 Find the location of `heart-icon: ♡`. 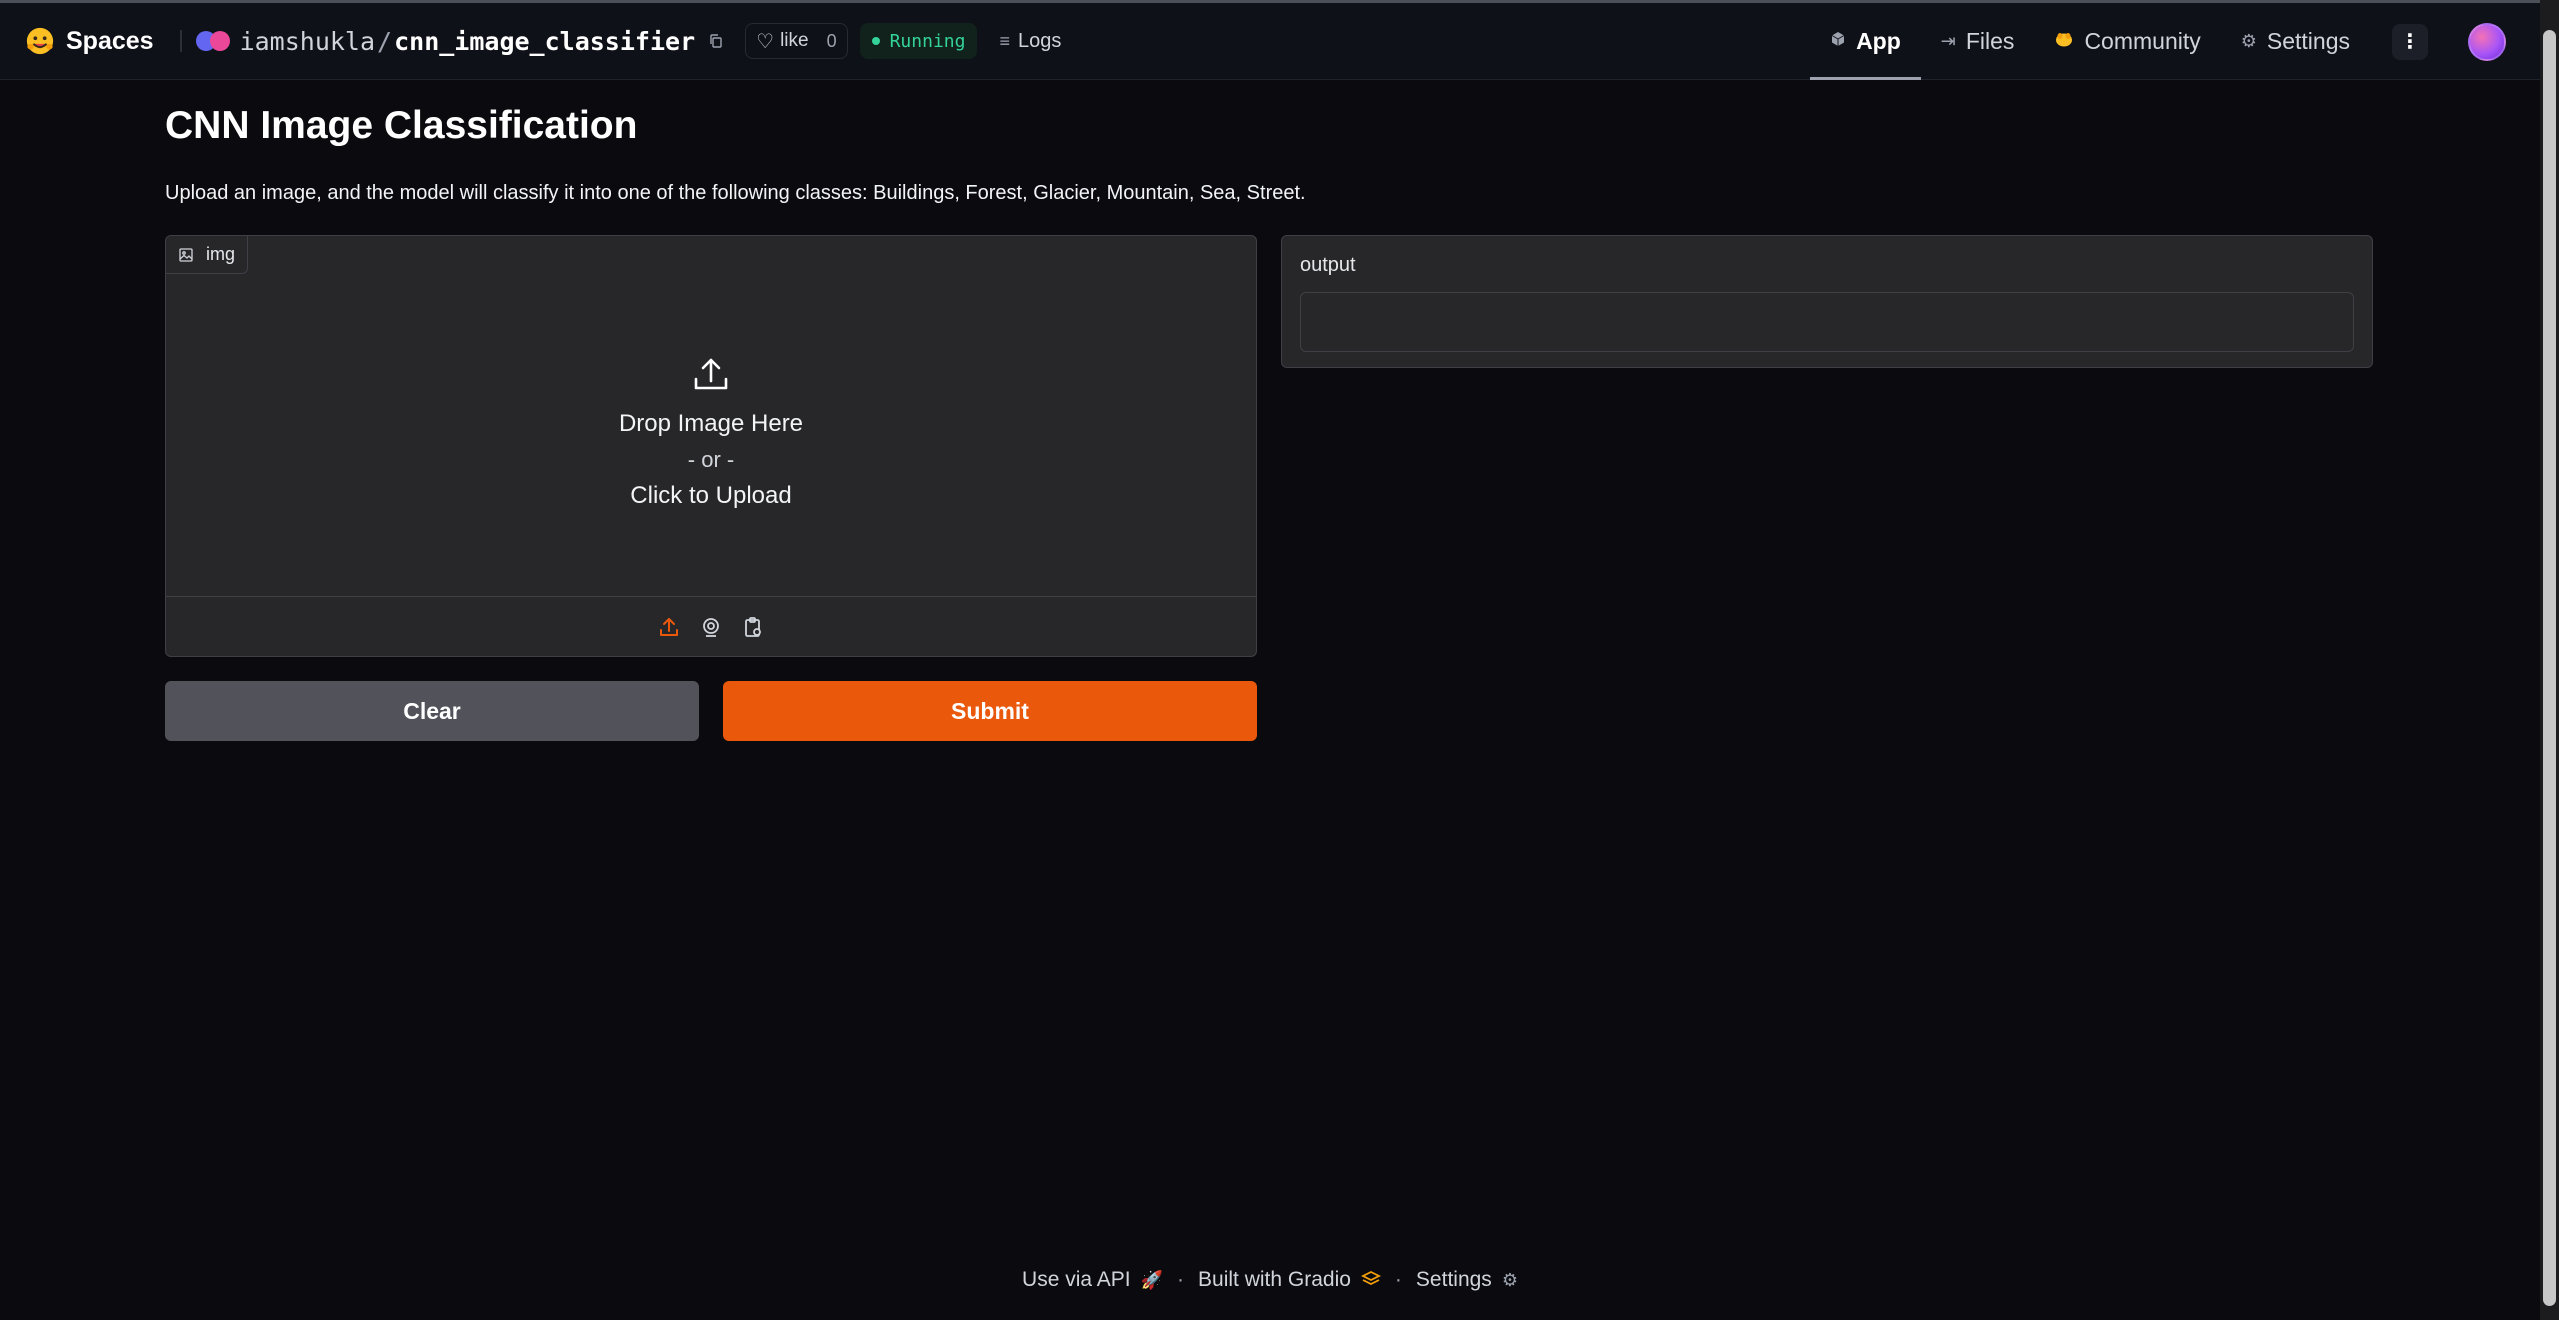

heart-icon: ♡ is located at coordinates (765, 41).